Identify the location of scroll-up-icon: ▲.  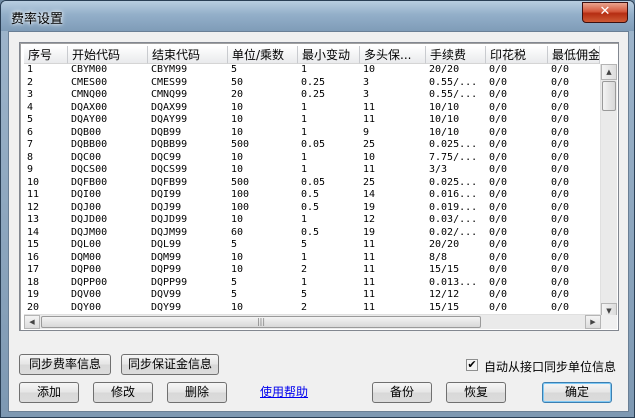
(609, 72).